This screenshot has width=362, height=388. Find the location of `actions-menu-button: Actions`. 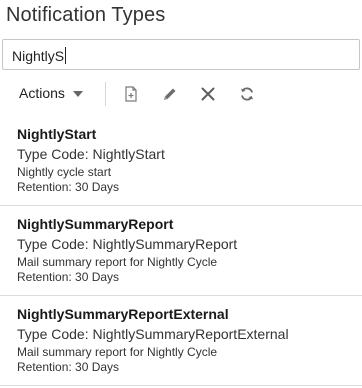

actions-menu-button: Actions is located at coordinates (42, 93).